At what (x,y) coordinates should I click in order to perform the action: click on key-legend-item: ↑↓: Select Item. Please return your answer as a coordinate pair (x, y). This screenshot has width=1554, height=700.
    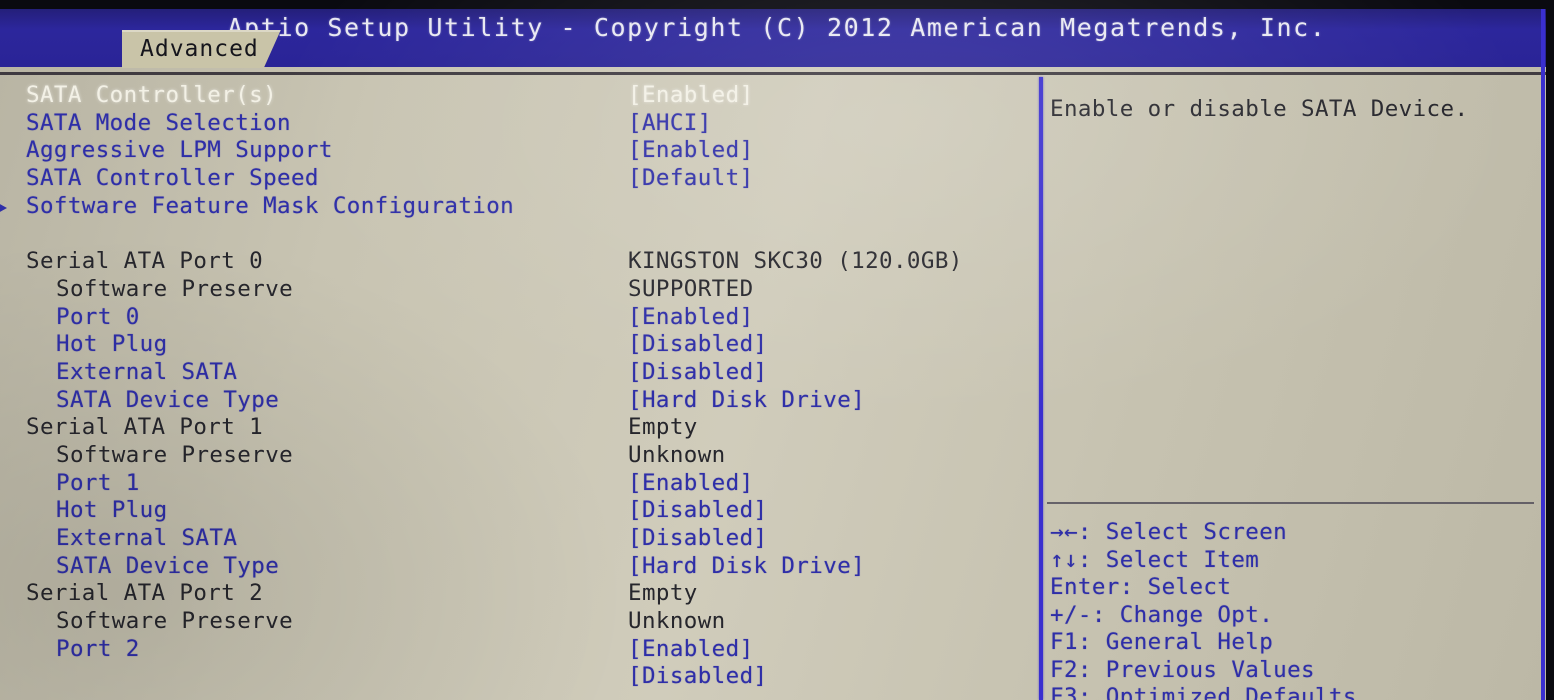
    Looking at the image, I should click on (1297, 561).